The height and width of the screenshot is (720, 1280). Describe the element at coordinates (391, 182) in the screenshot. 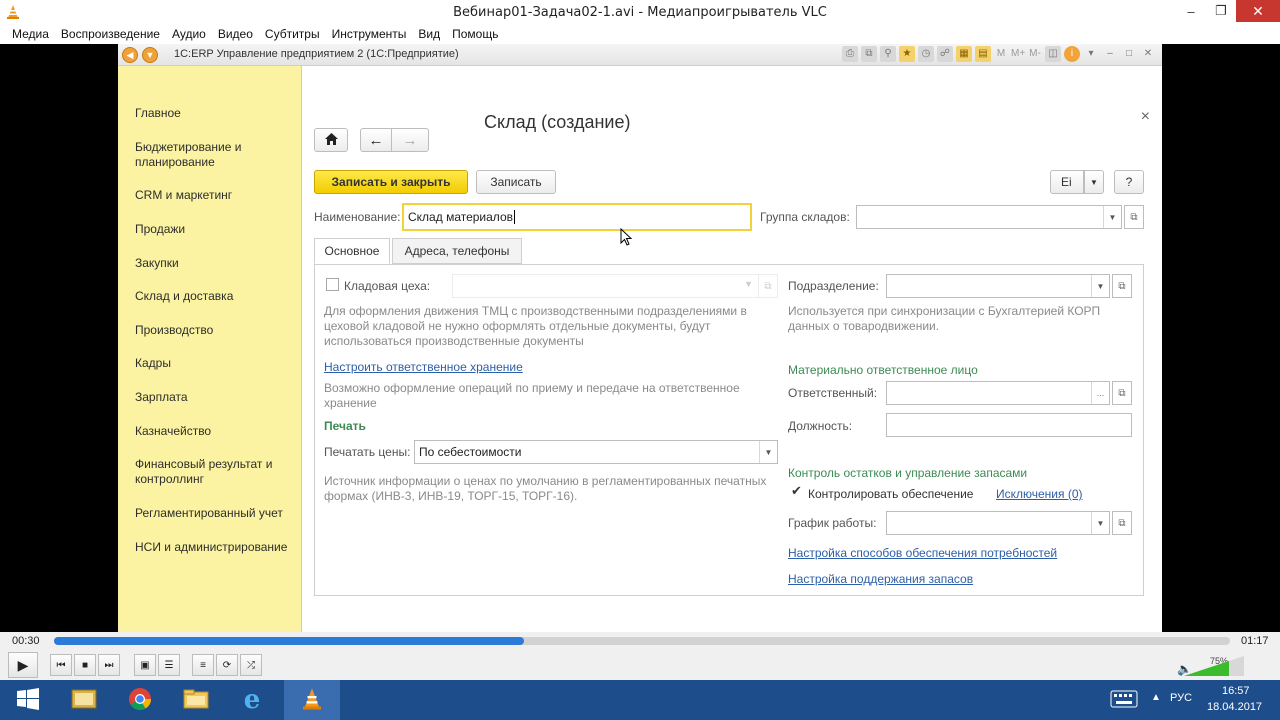

I see `save-and-close-button: Записать и закрыть` at that location.